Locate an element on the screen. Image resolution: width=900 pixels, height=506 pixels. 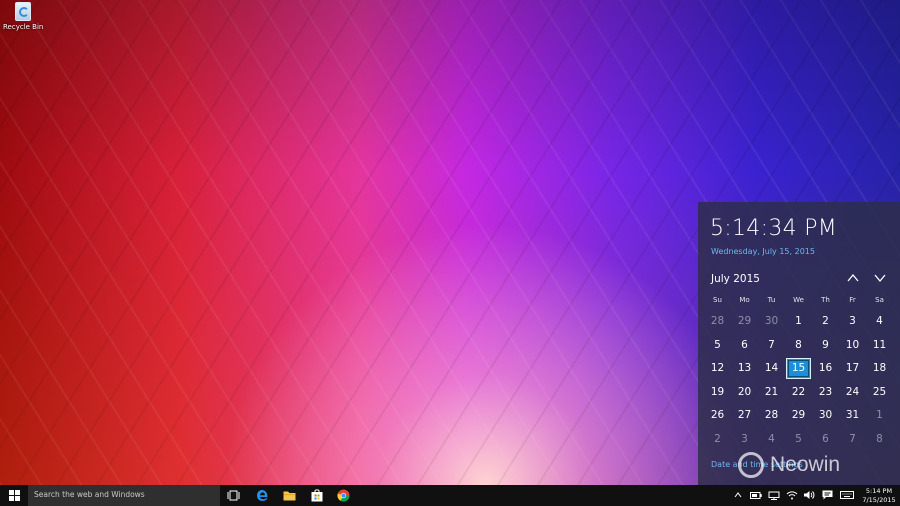
calendar-day: 23 is located at coordinates (825, 392).